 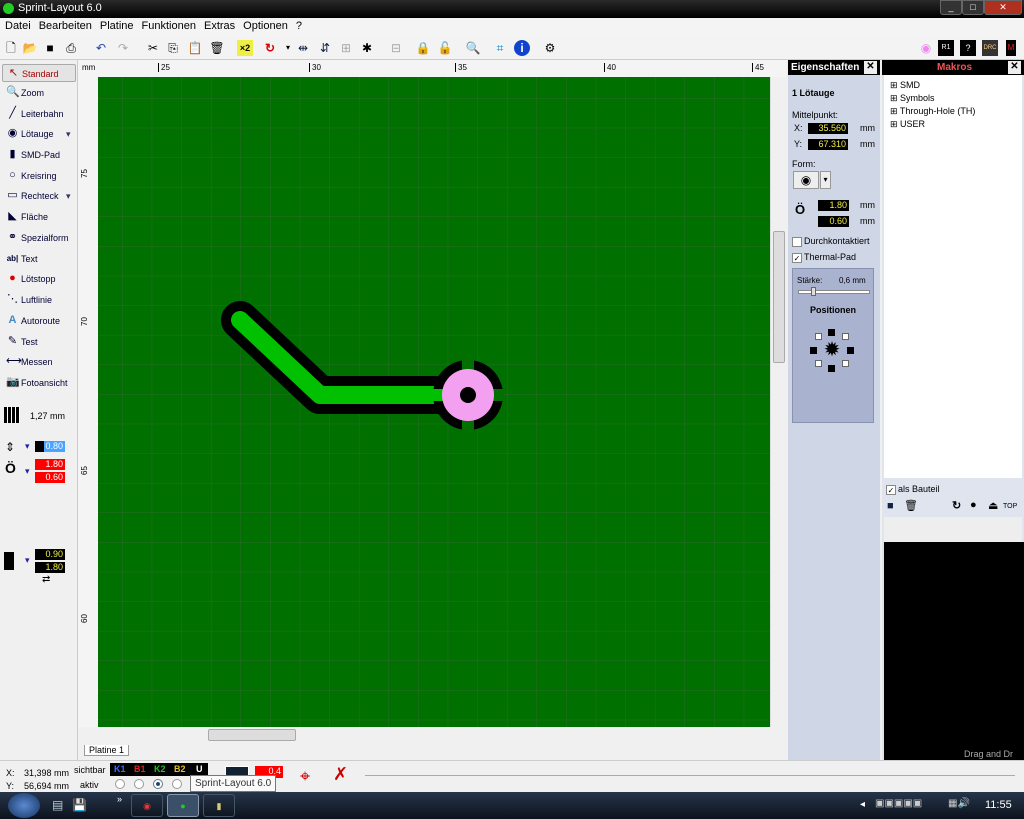 What do you see at coordinates (79, 805) in the screenshot?
I see `save-quicklaunch-icon: 💾` at bounding box center [79, 805].